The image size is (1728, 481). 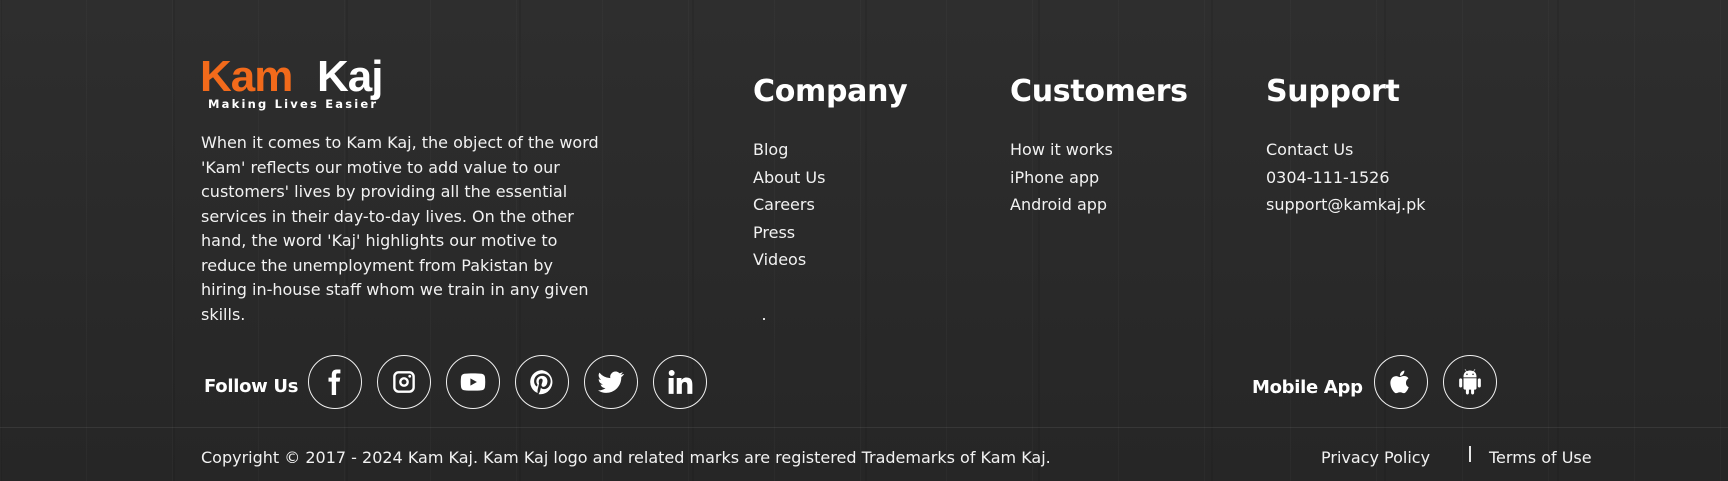 What do you see at coordinates (1307, 387) in the screenshot?
I see `mobile-app-label: Mobile App` at bounding box center [1307, 387].